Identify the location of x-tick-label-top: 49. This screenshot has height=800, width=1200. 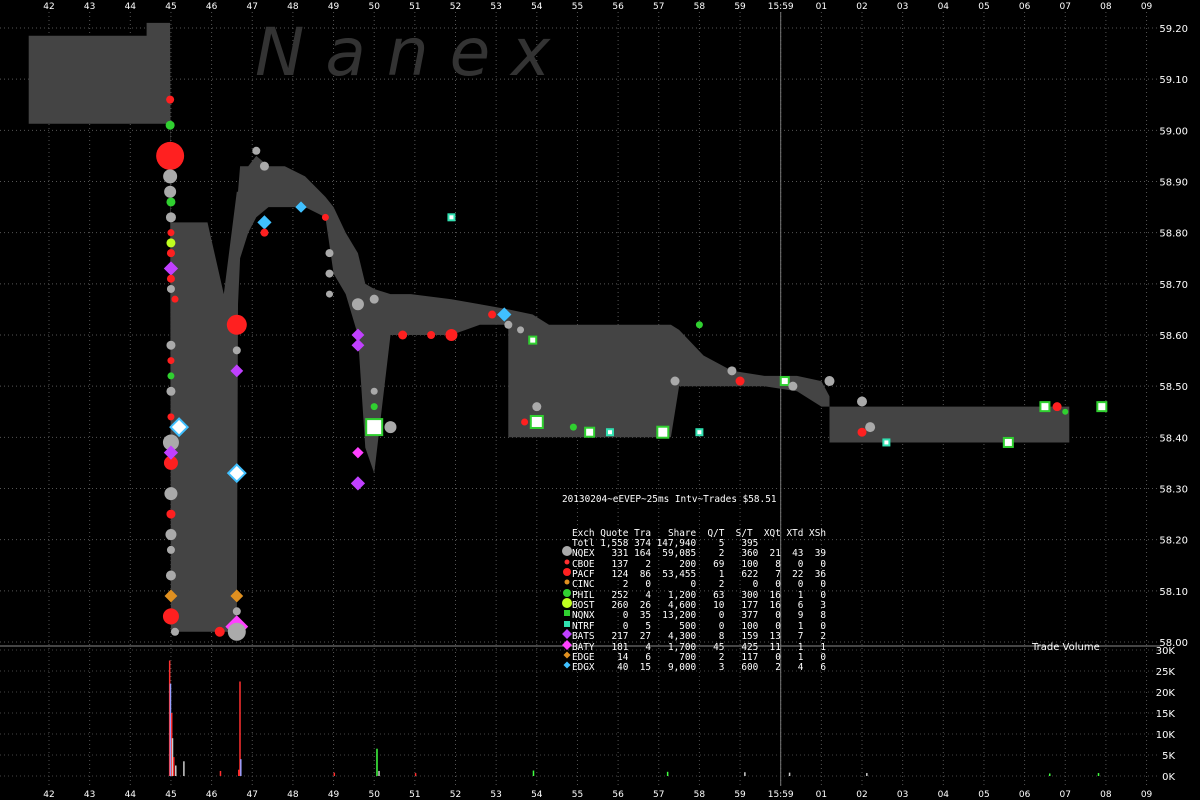
(334, 7).